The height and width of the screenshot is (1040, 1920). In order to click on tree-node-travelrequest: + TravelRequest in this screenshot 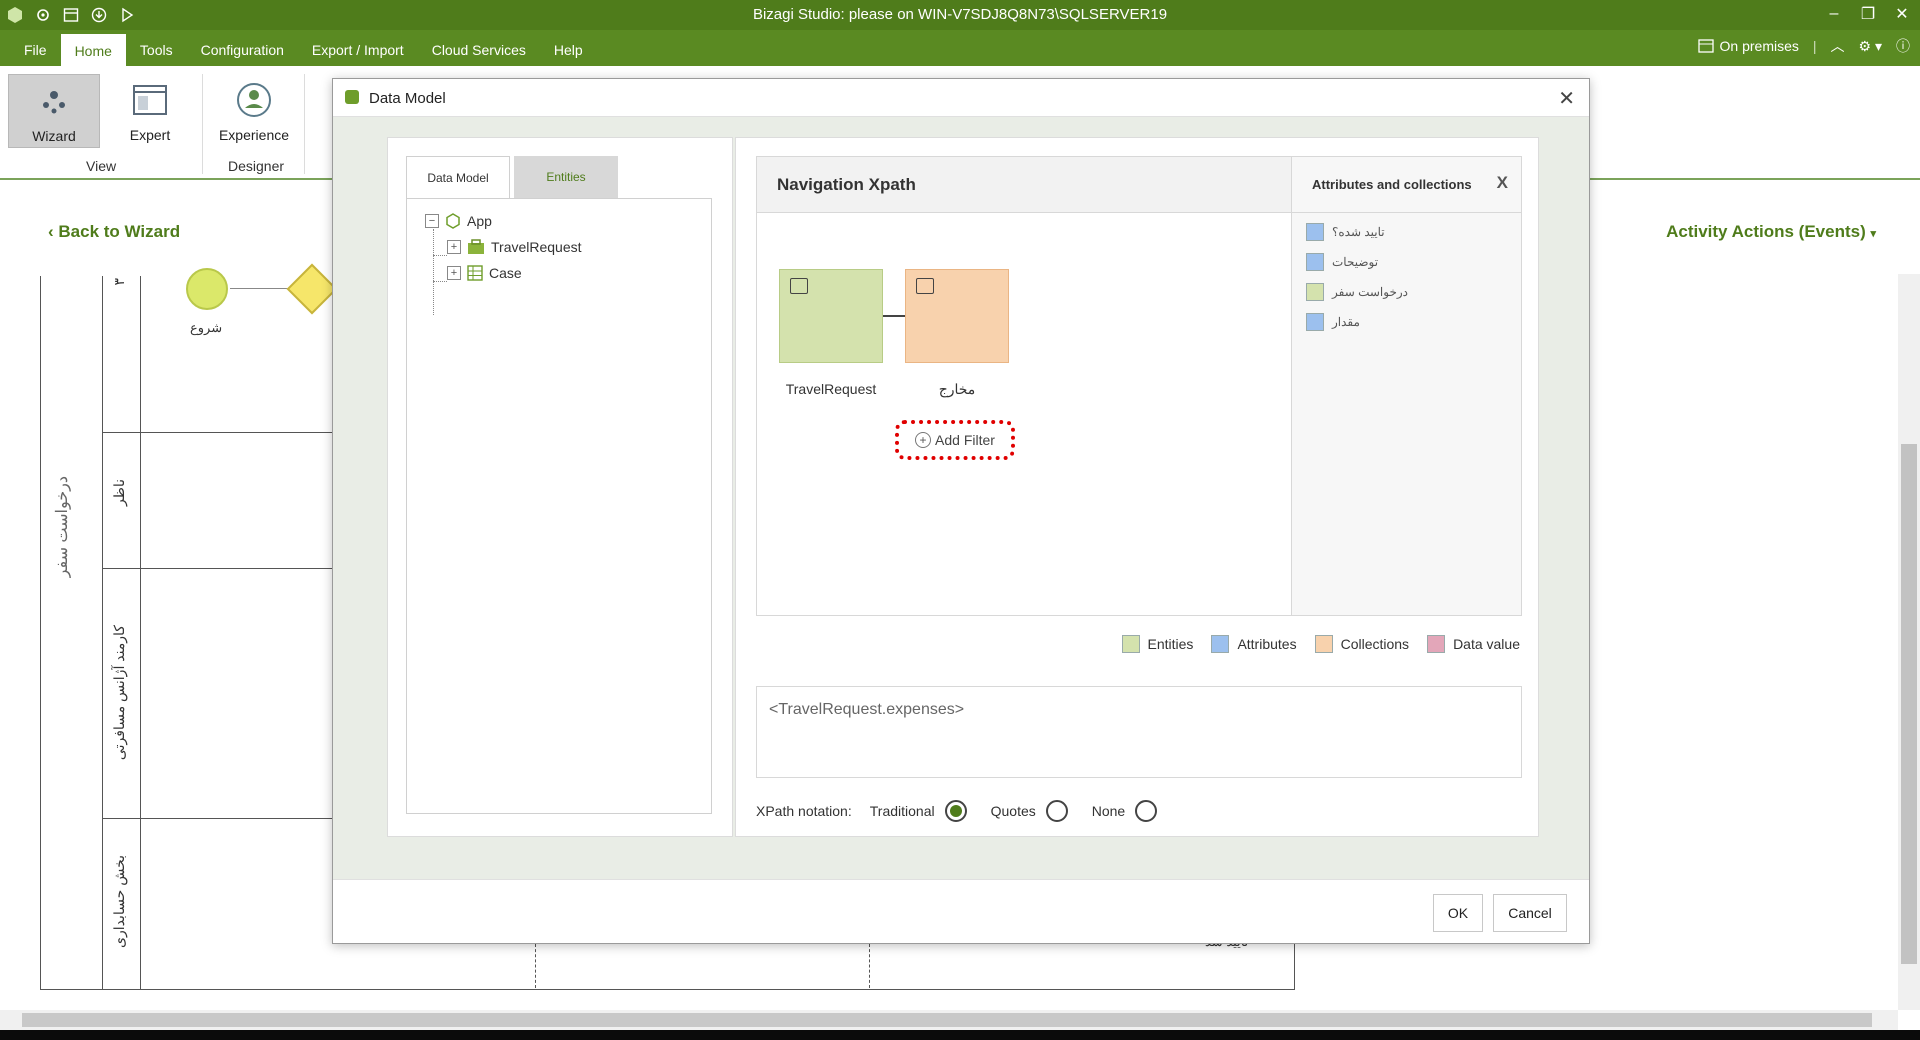, I will do `click(514, 247)`.